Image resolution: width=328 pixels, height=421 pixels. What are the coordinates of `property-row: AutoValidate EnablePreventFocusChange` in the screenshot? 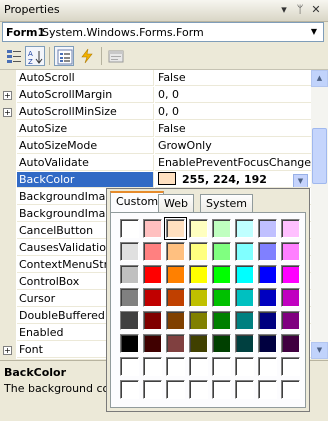 It's located at (155, 163).